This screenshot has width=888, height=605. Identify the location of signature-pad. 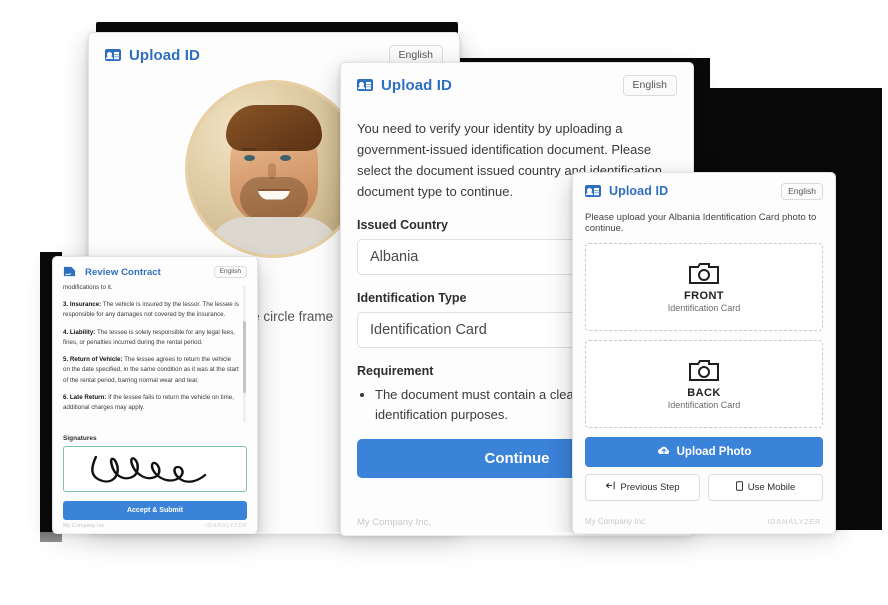
(155, 469).